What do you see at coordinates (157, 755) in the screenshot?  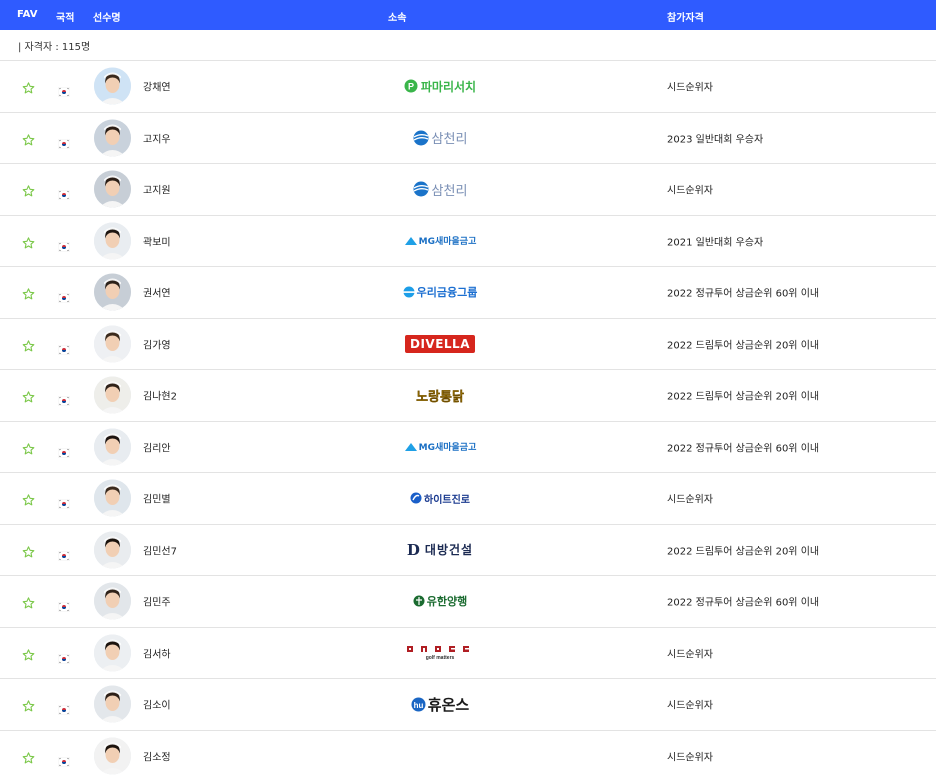 I see `player-name: 김소정` at bounding box center [157, 755].